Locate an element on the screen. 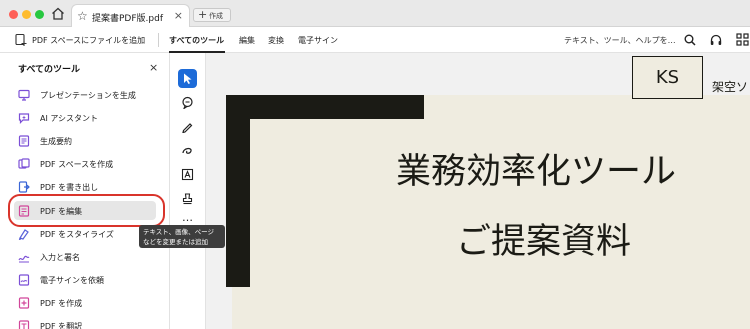  tab-edit: 編集 is located at coordinates (247, 40).